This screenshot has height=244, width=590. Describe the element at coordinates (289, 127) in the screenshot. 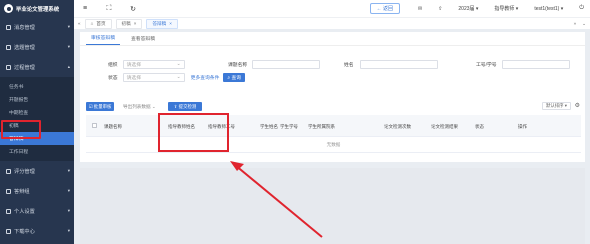

I see `column-header: 学生学号` at that location.